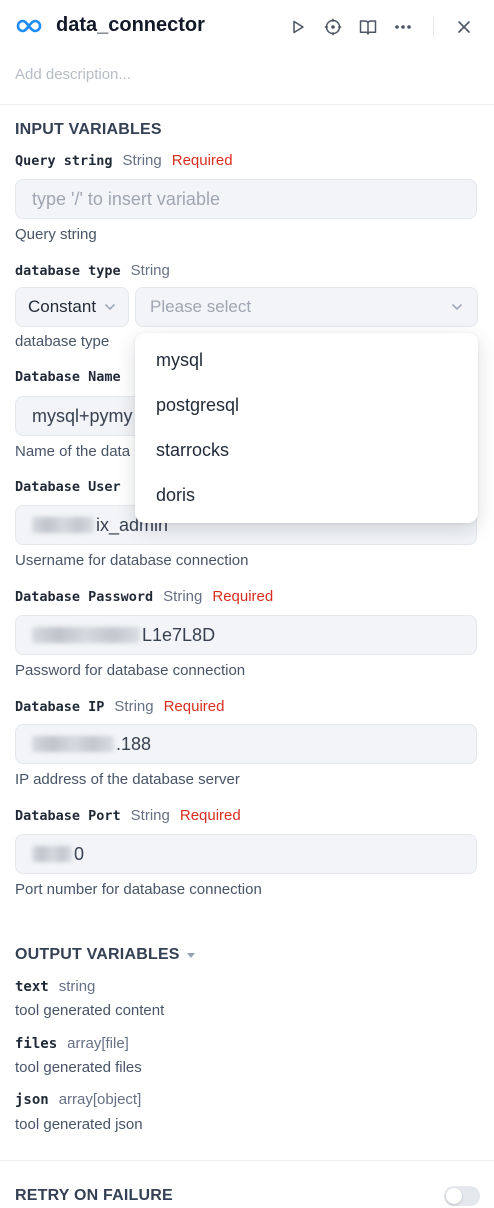 Image resolution: width=494 pixels, height=1208 pixels. Describe the element at coordinates (306, 495) in the screenshot. I see `dropdown-option-doris: doris` at that location.